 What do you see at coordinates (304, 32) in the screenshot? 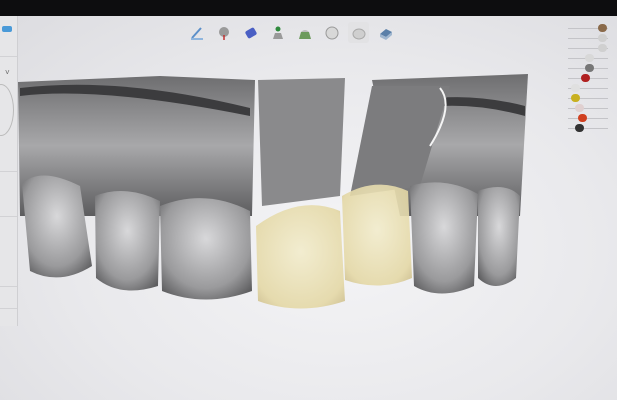
I see `adaptation-icon` at bounding box center [304, 32].